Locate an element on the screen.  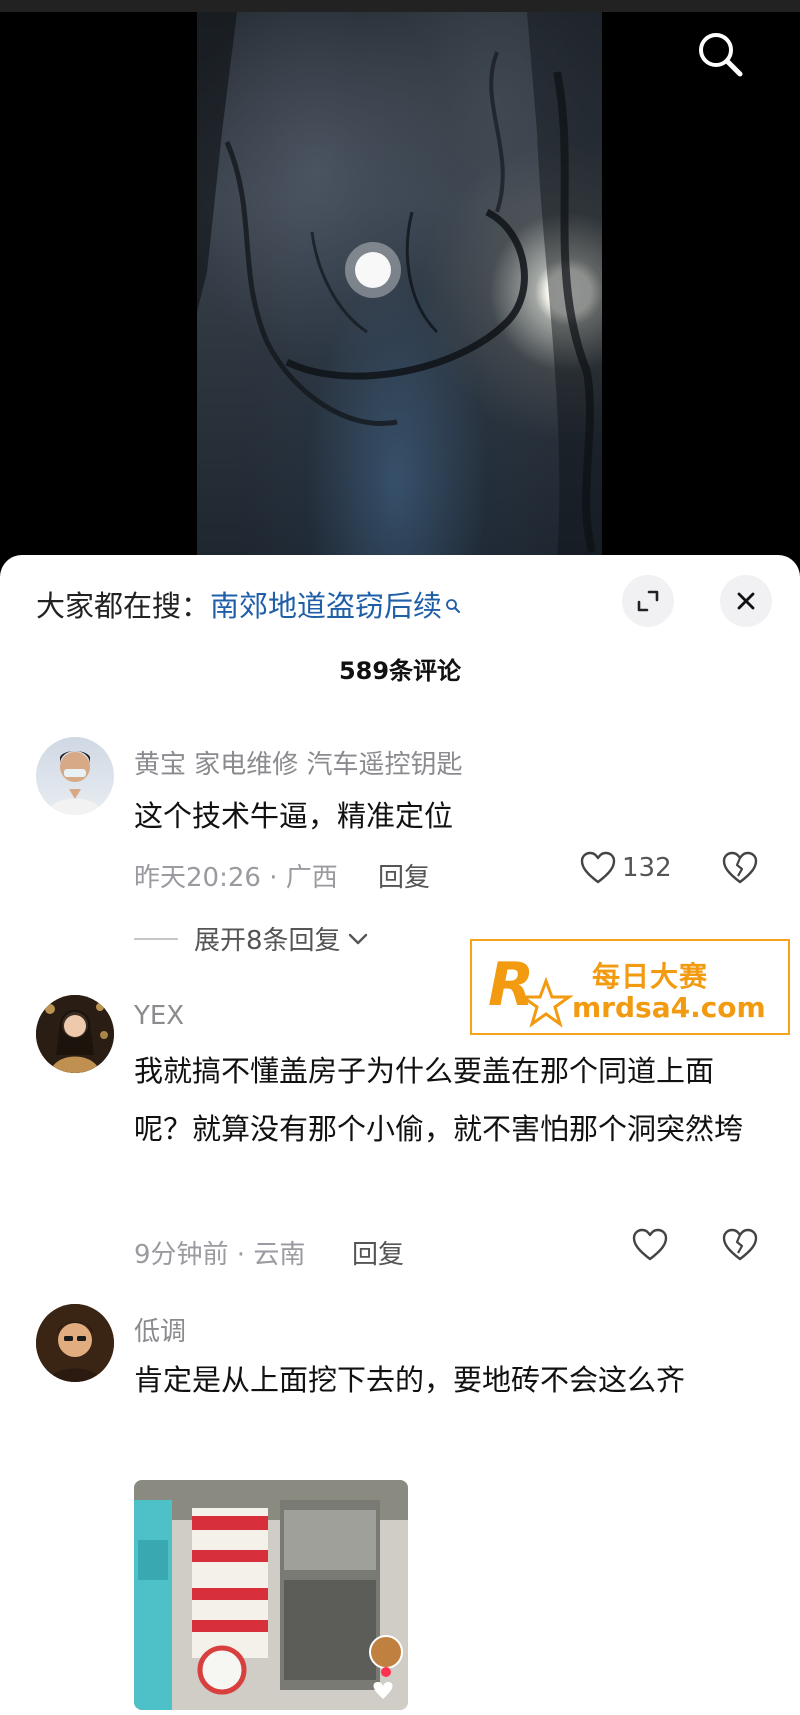
comment-meta: 昨天20:26 · 广西 is located at coordinates (236, 878).